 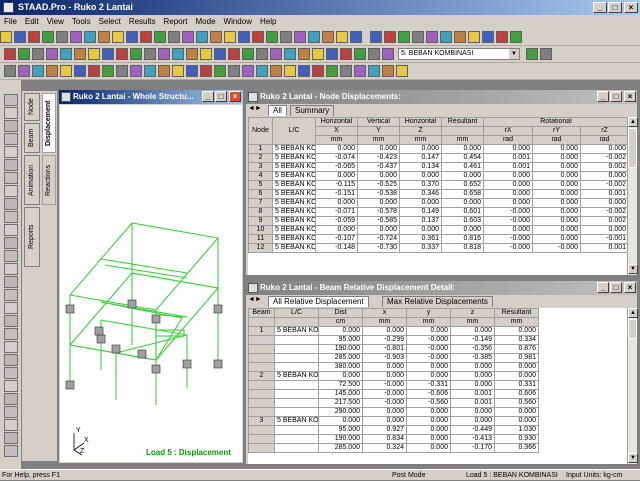 I want to click on value-cell: 0.834, so click(x=384, y=439).